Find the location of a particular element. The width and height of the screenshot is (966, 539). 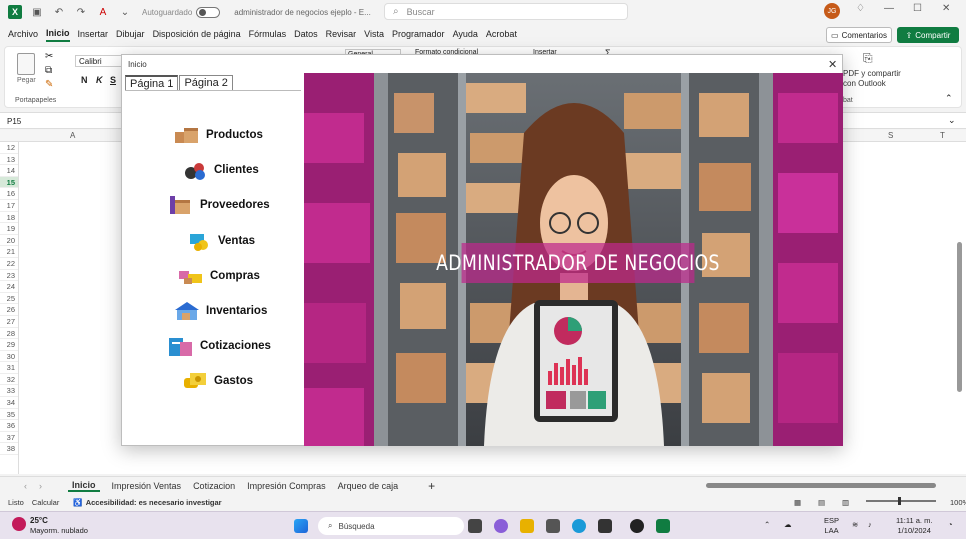

tab-acrobat: Acrobat is located at coordinates (501, 35).